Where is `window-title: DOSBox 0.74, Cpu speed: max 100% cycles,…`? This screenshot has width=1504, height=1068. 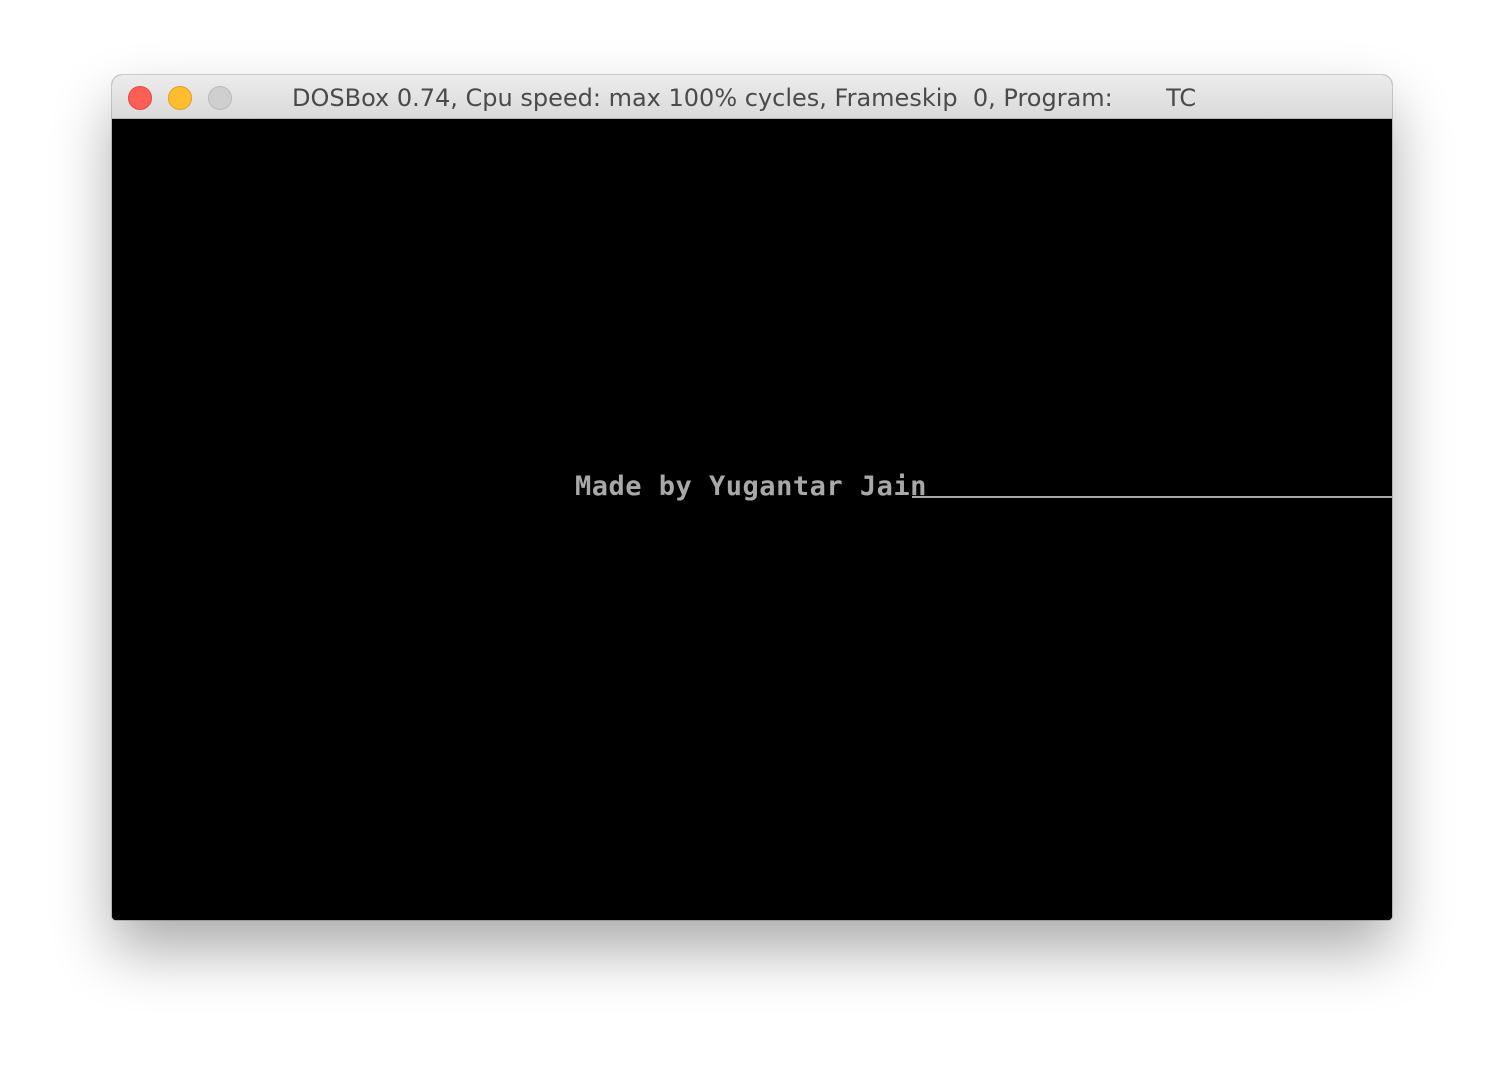 window-title: DOSBox 0.74, Cpu speed: max 100% cycles,… is located at coordinates (744, 98).